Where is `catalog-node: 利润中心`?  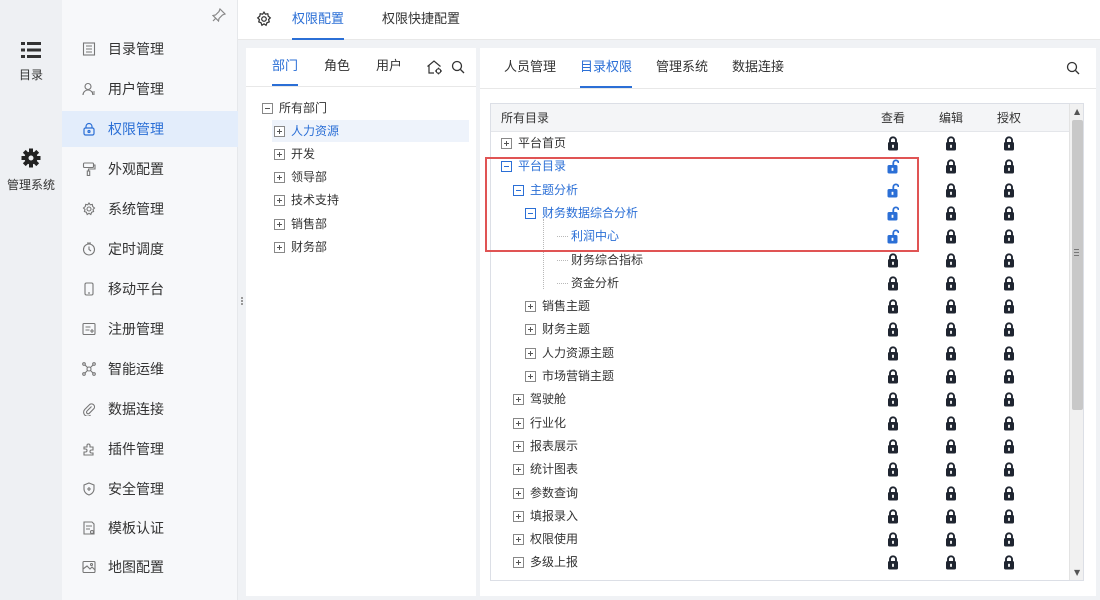 catalog-node: 利润中心 is located at coordinates (595, 236).